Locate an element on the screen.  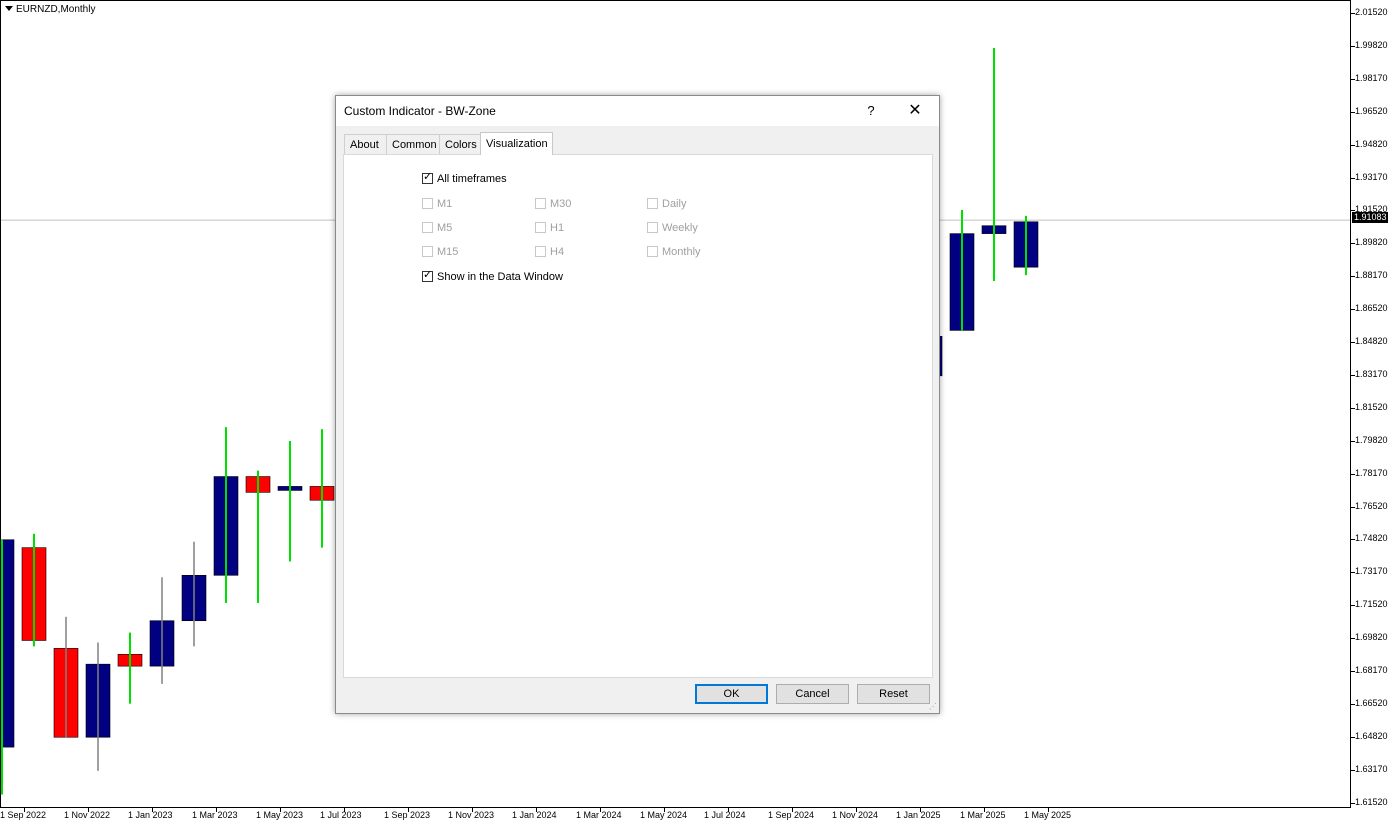
timeframe-checkbox-m30: M30 is located at coordinates (553, 204).